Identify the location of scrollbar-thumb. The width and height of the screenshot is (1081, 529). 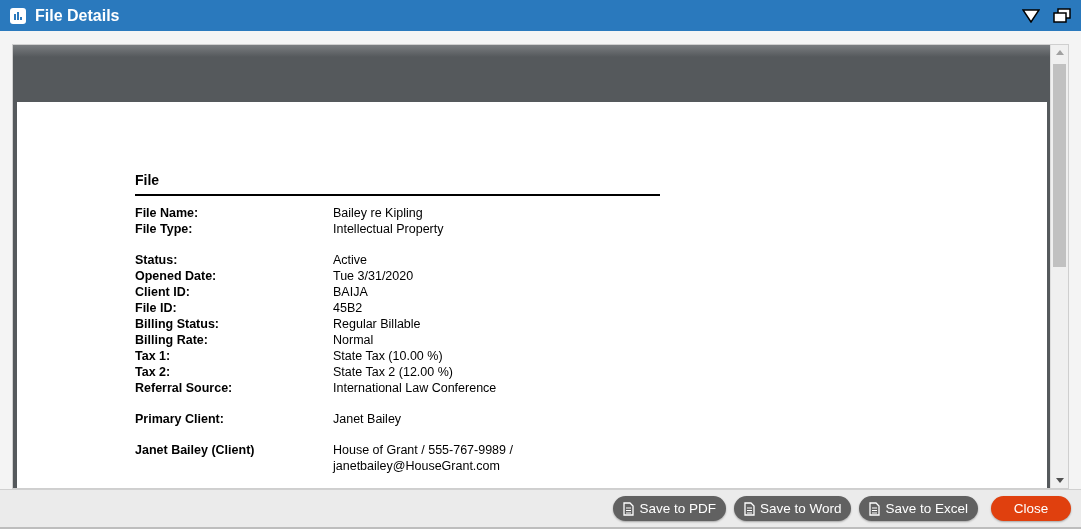
(1059, 165).